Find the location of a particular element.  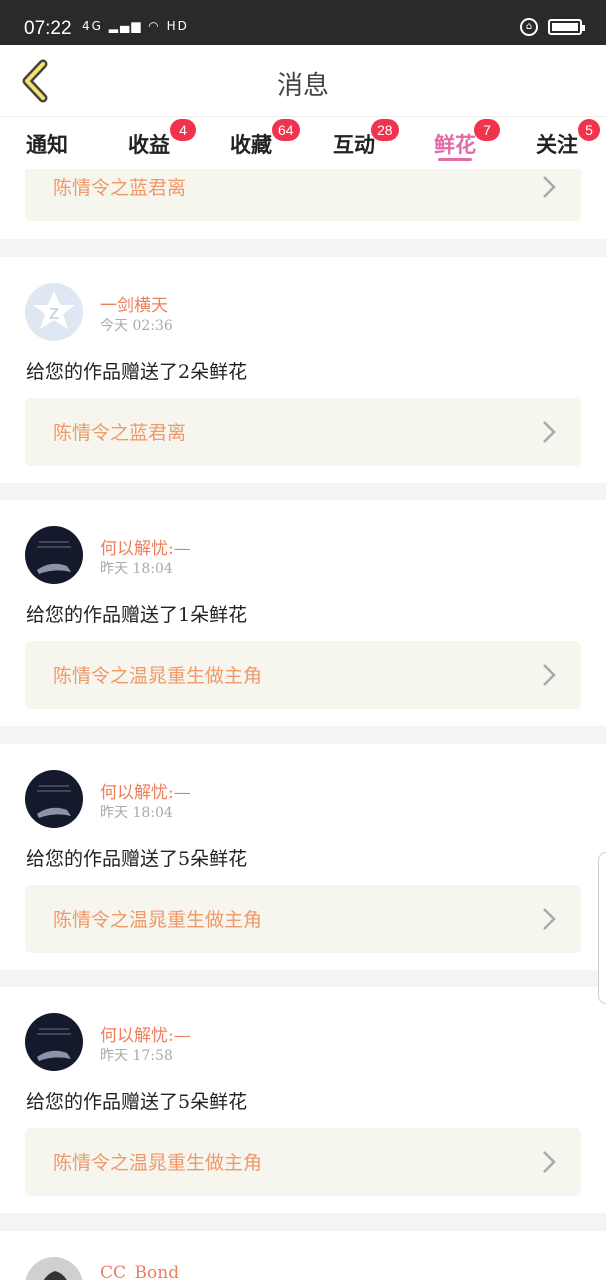

badge-count: 64 is located at coordinates (286, 130).